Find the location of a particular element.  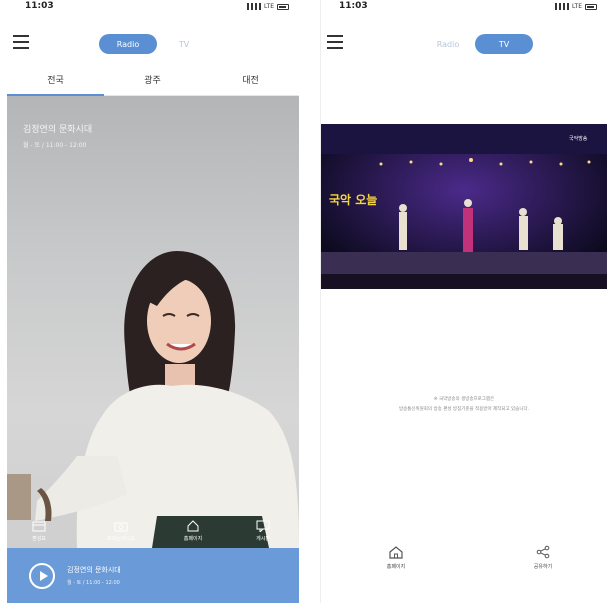

player-title: 김정연의 문화시대 is located at coordinates (94, 570).